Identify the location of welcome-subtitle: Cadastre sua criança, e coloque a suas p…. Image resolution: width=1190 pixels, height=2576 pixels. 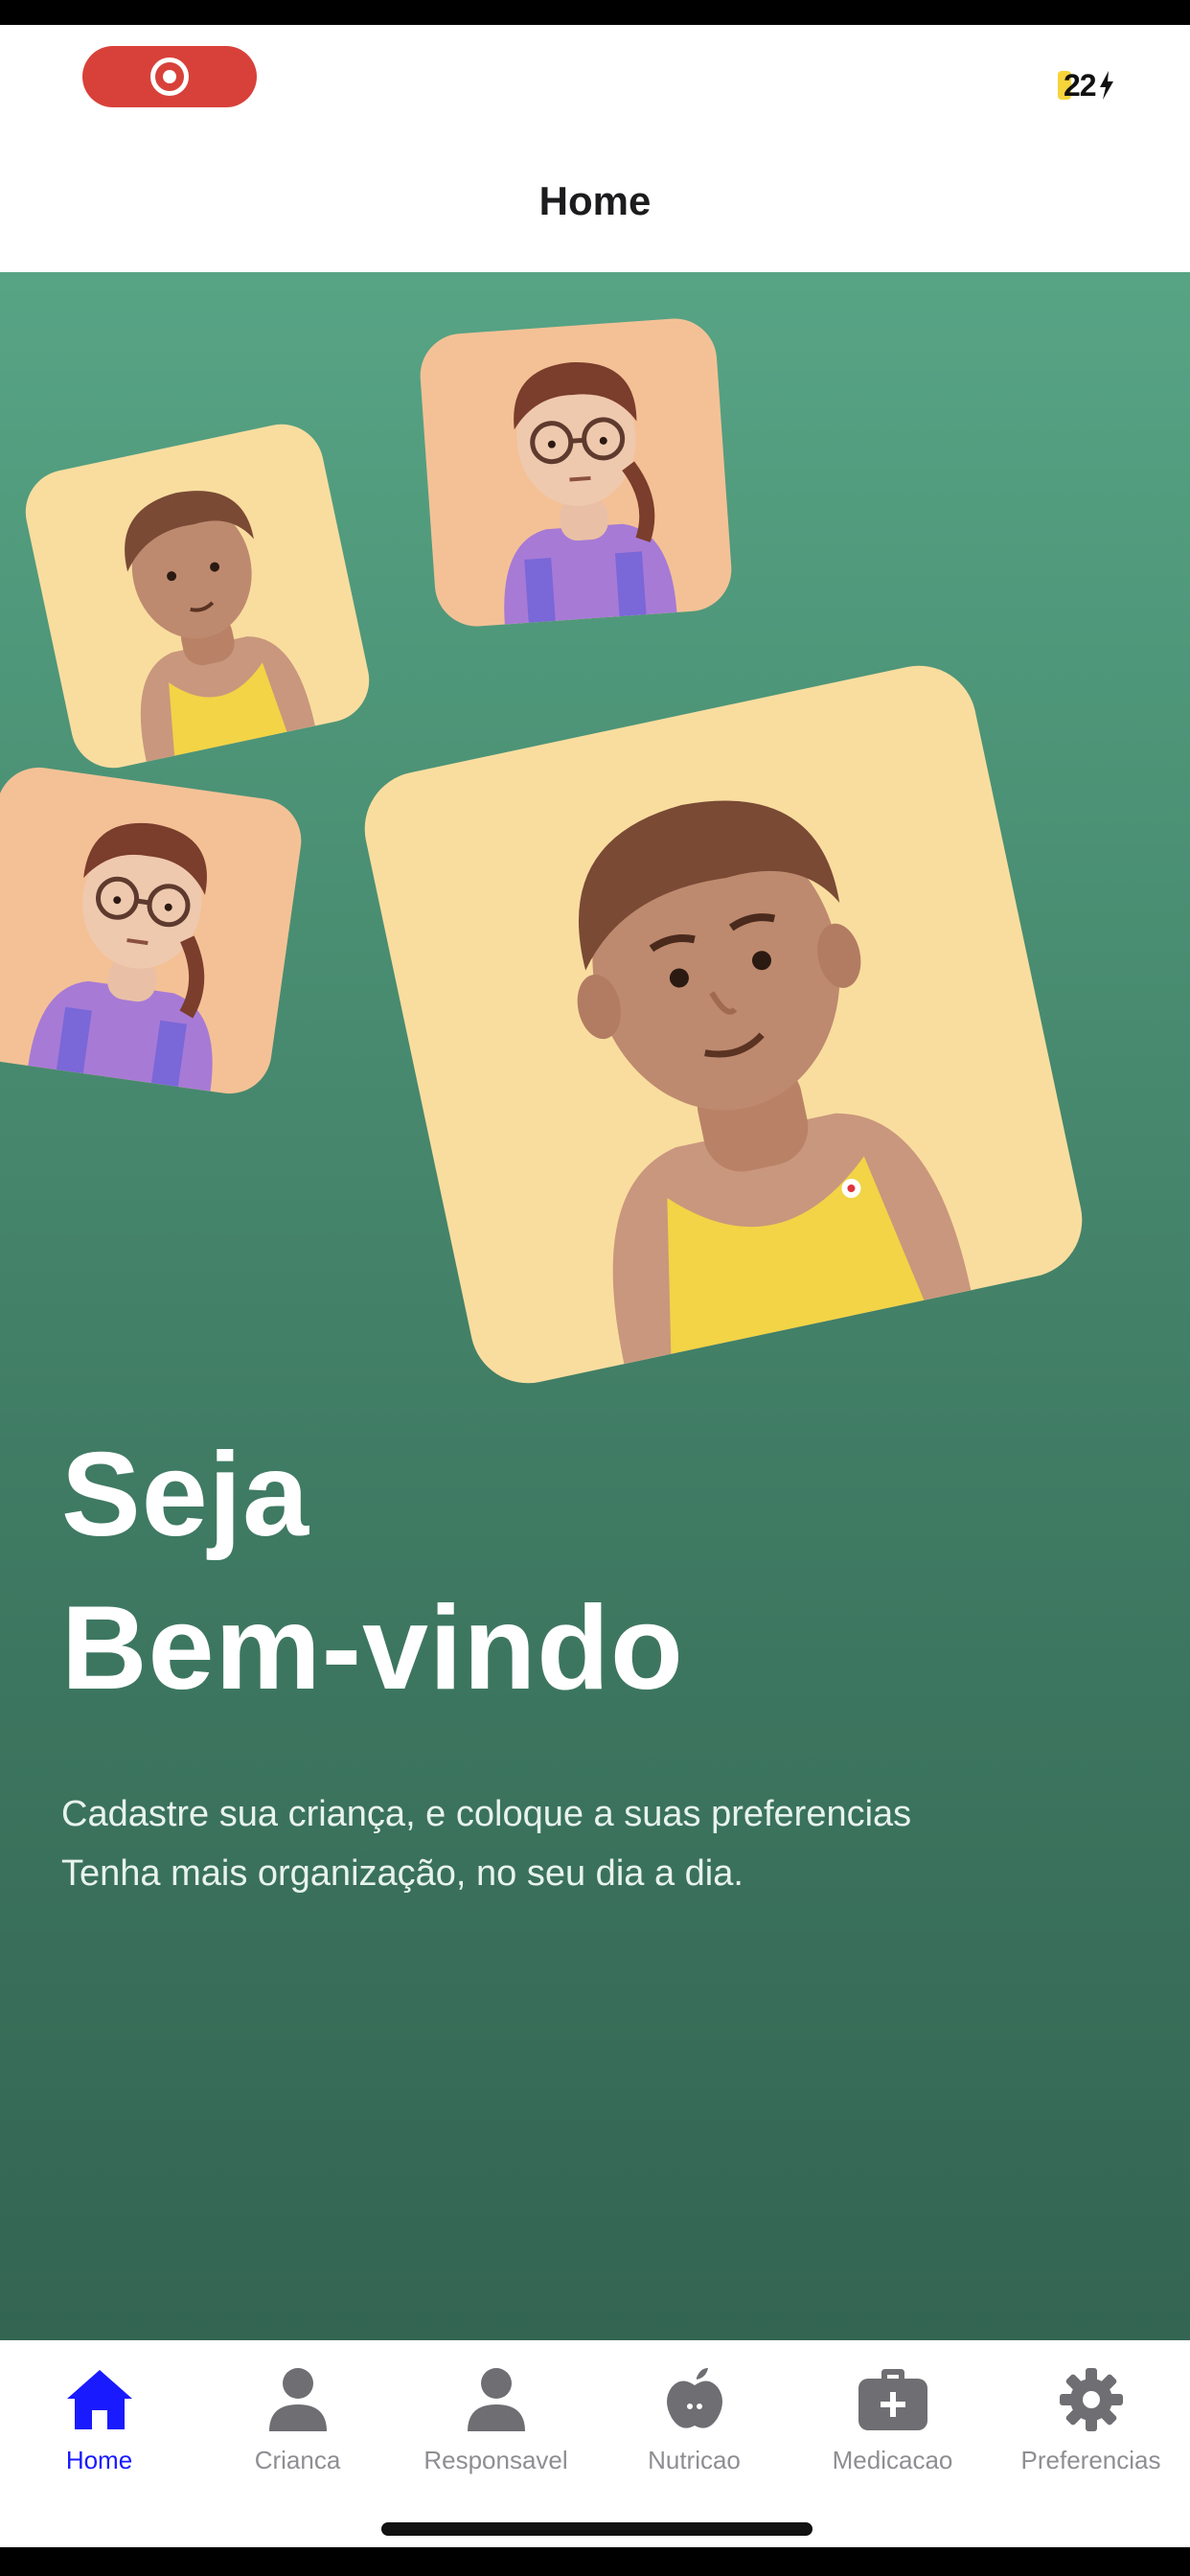
(607, 1843).